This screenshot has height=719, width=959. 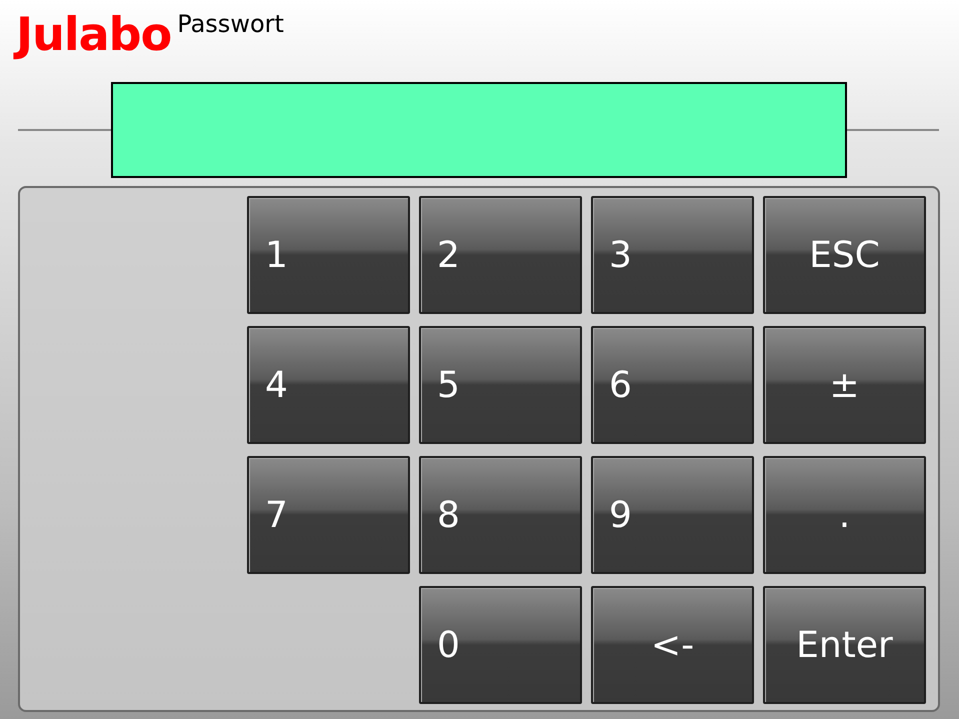 What do you see at coordinates (478, 130) in the screenshot?
I see `password-field` at bounding box center [478, 130].